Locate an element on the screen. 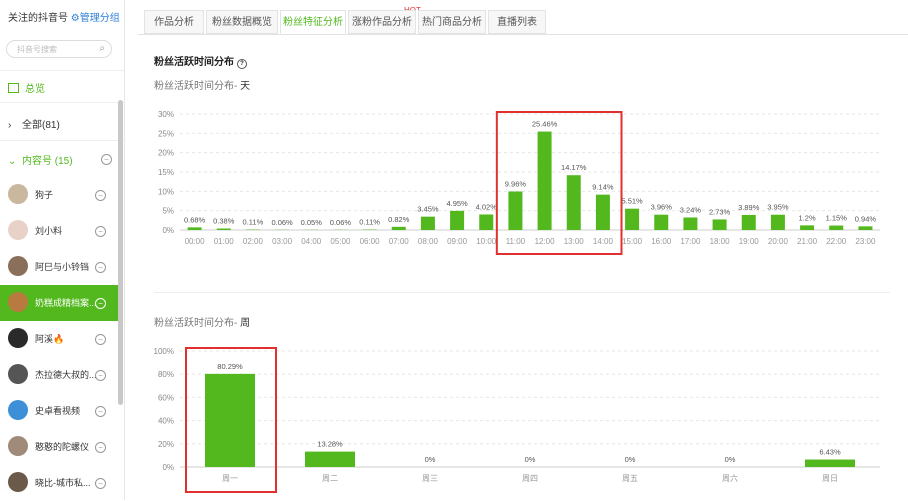 The width and height of the screenshot is (908, 501). x-tick-label: 07:00 is located at coordinates (399, 241).